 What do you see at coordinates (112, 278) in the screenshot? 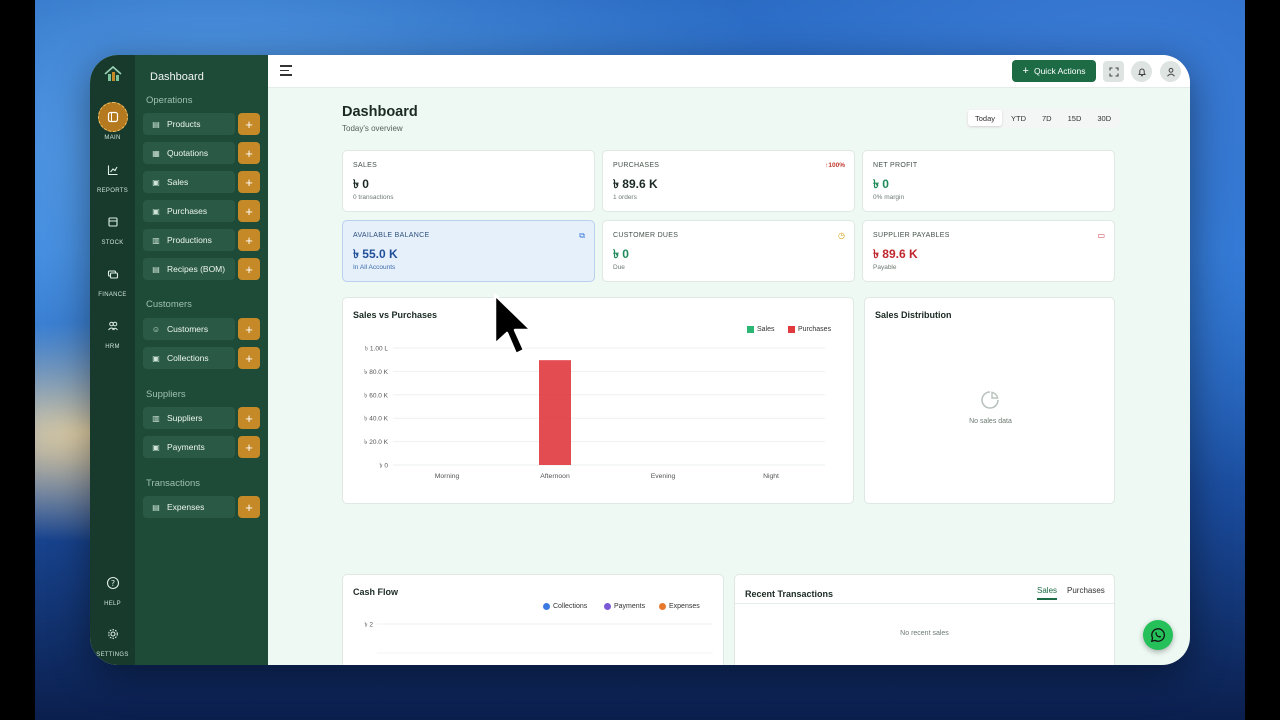
I see `rail-item-finance: FINANCE` at bounding box center [112, 278].